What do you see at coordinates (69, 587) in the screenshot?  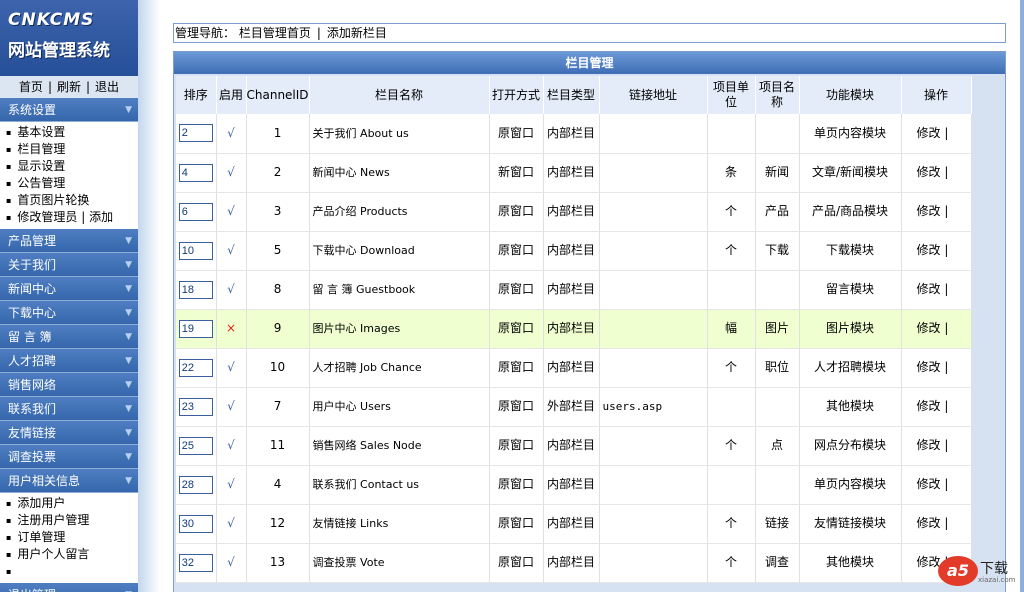 I see `sidebar-group-12: 退出管理 ▼` at bounding box center [69, 587].